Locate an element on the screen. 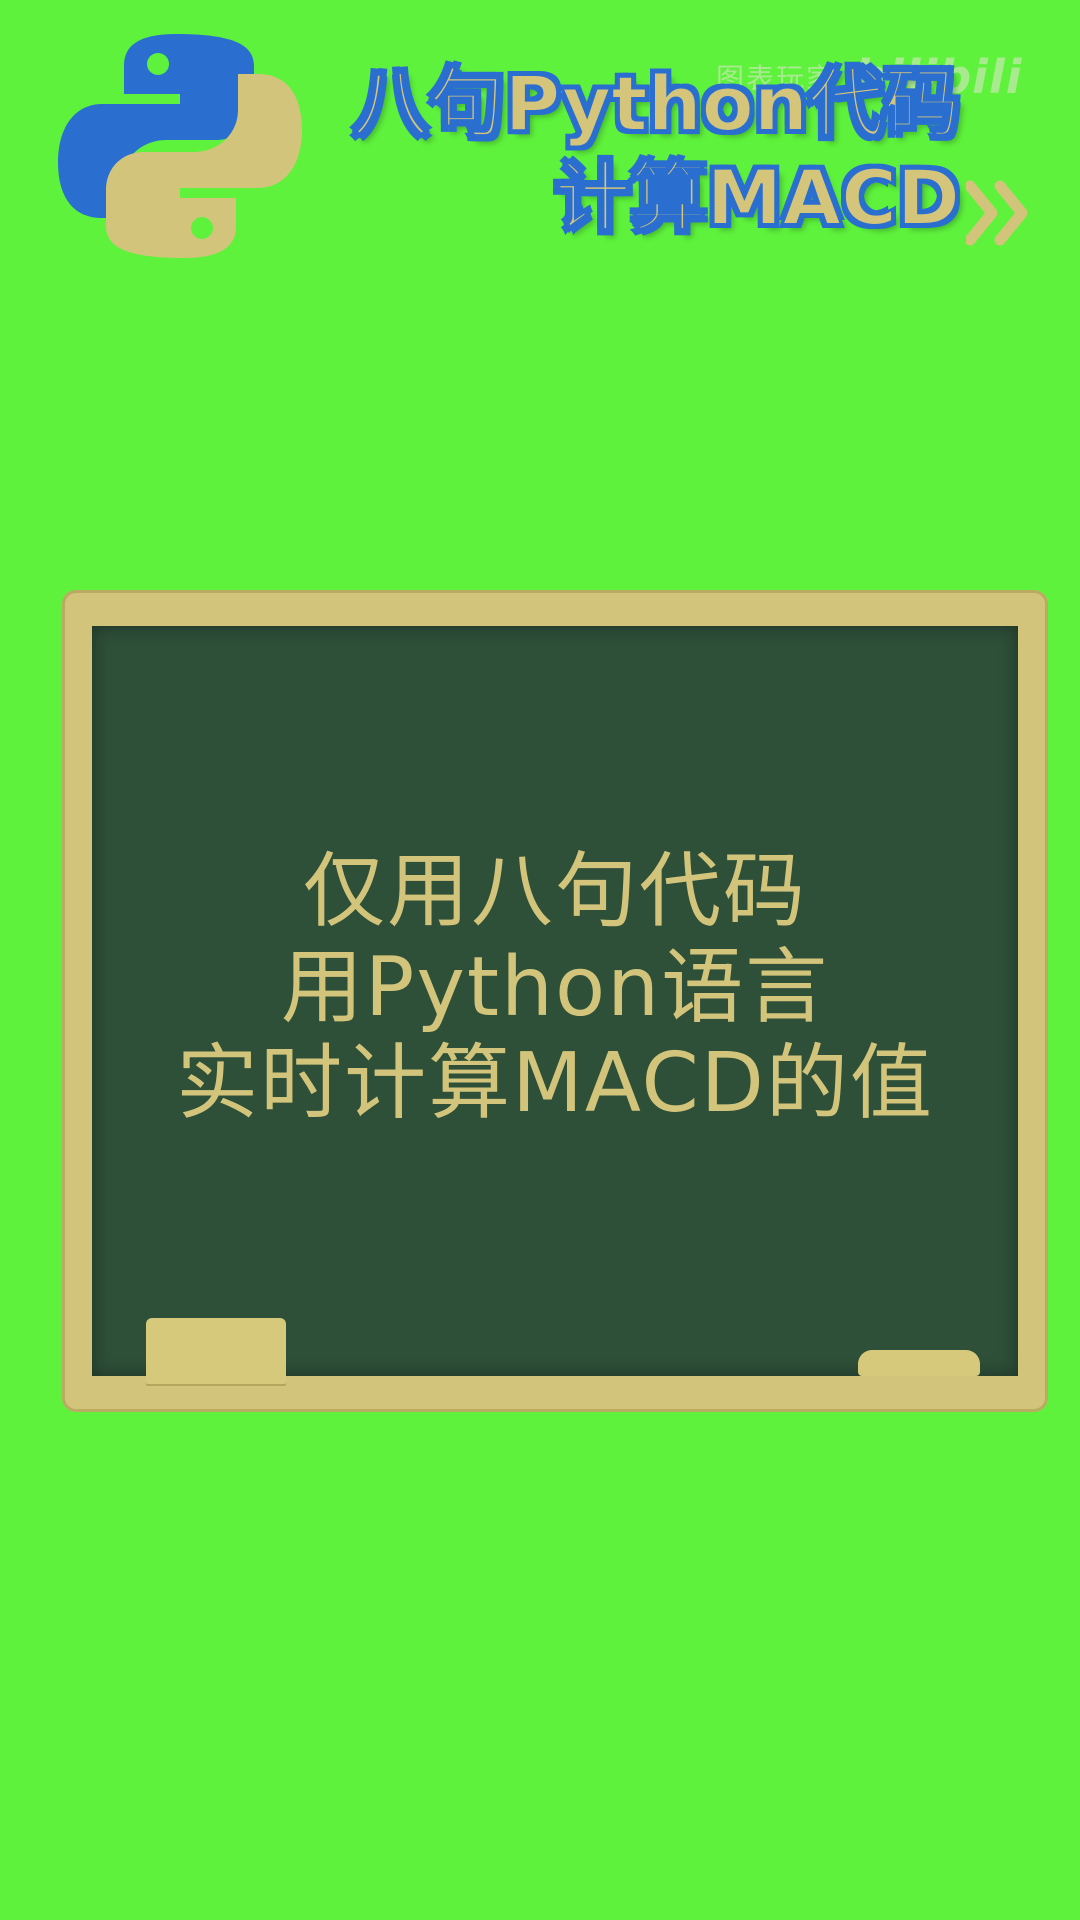 The image size is (1080, 1920). board-line-2: 用Python语言 is located at coordinates (555, 987).